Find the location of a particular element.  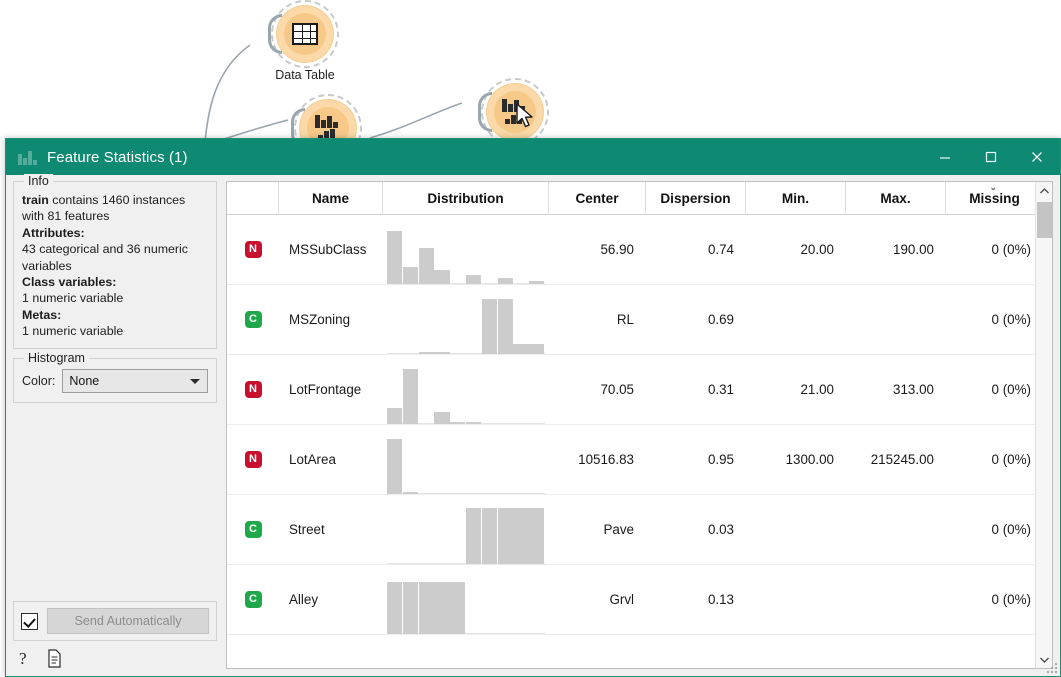

column-header-max: Max. is located at coordinates (896, 198).